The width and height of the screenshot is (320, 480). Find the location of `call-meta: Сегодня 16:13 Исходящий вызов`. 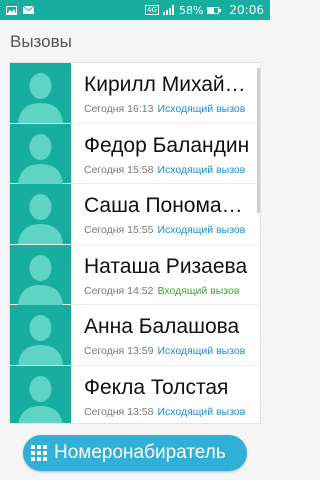

call-meta: Сегодня 16:13 Исходящий вызов is located at coordinates (172, 109).